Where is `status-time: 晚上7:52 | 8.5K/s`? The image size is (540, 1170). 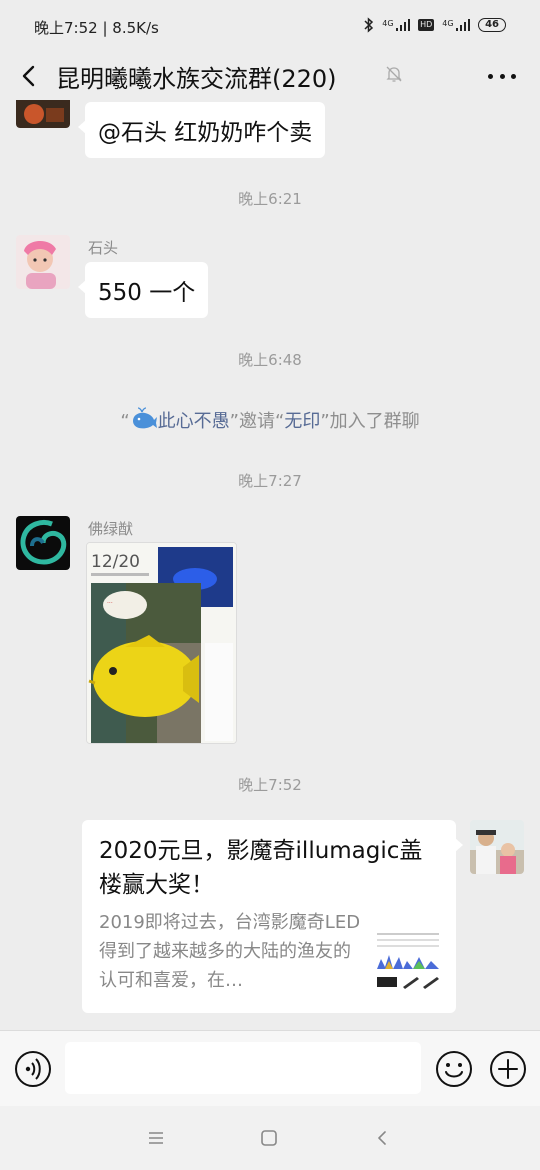
status-time: 晚上7:52 | 8.5K/s is located at coordinates (96, 28).